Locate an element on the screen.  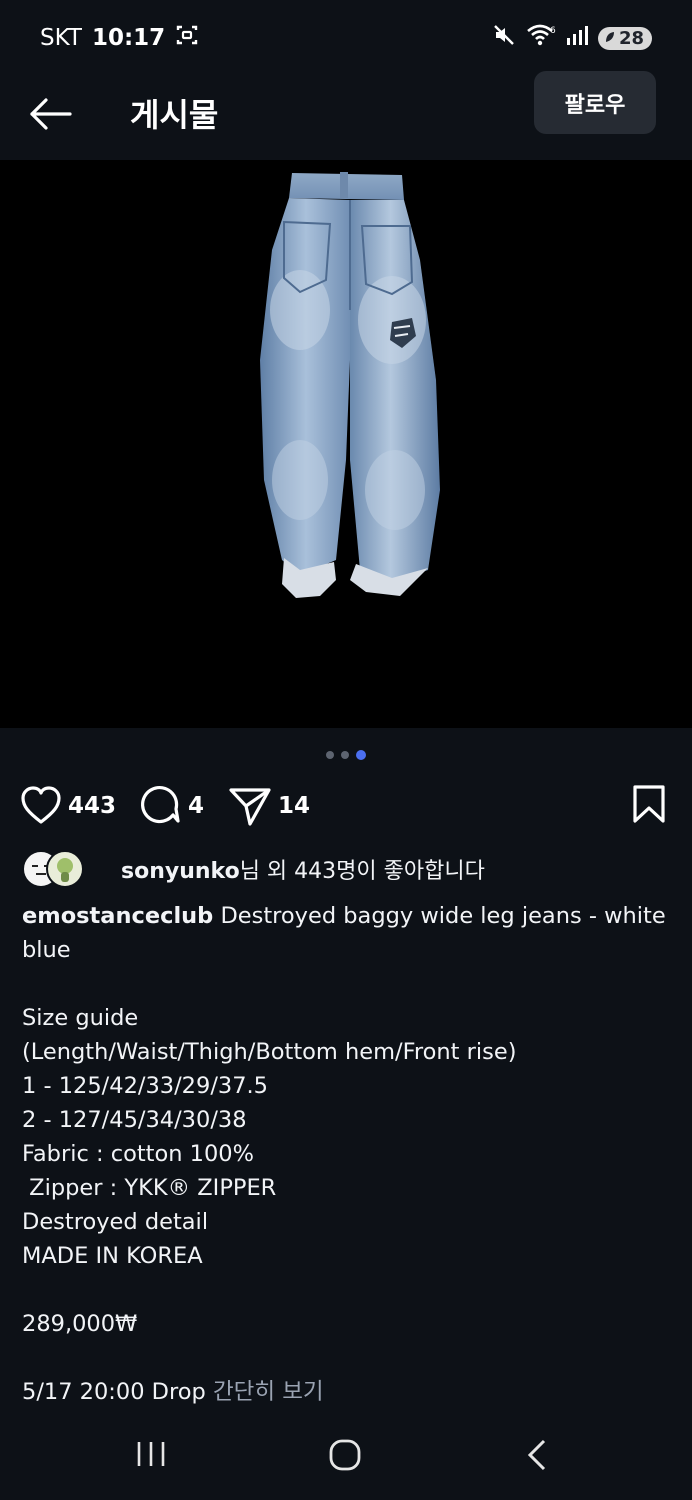
battery-indicator: 28 is located at coordinates (624, 38).